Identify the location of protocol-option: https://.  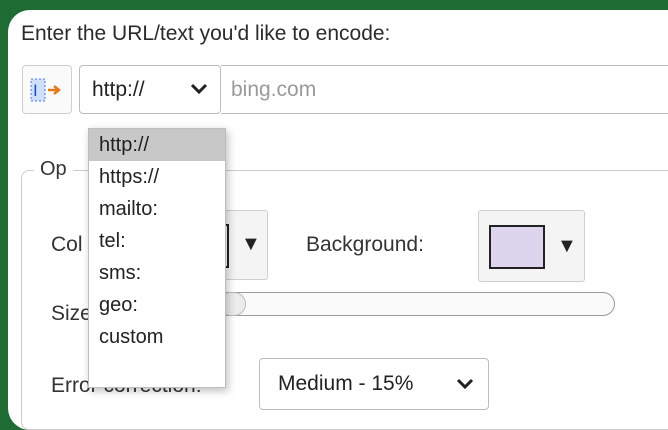
(157, 177).